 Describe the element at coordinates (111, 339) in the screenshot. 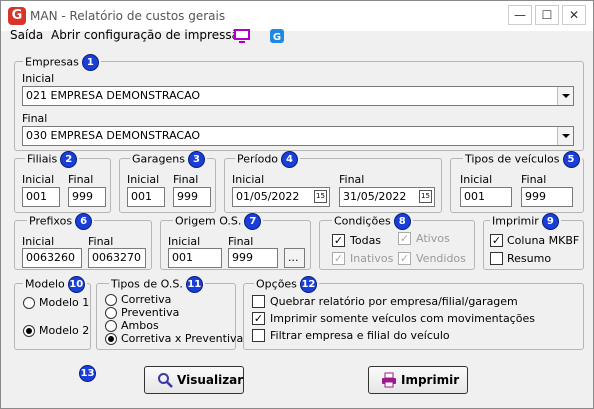

I see `corretiva-x-preventiva-radio` at that location.